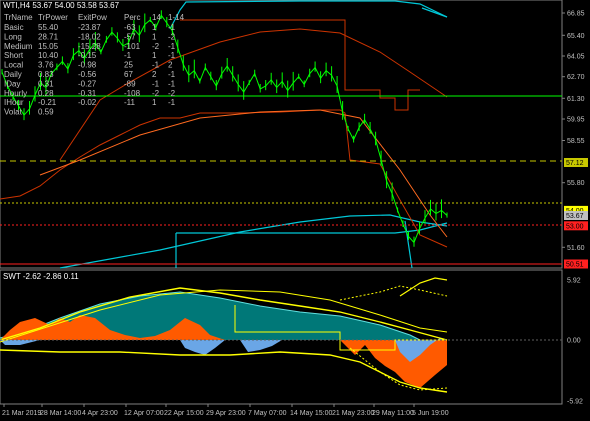 This screenshot has width=590, height=421. Describe the element at coordinates (393, 413) in the screenshot. I see `time-label: 29 May 11:00` at that location.